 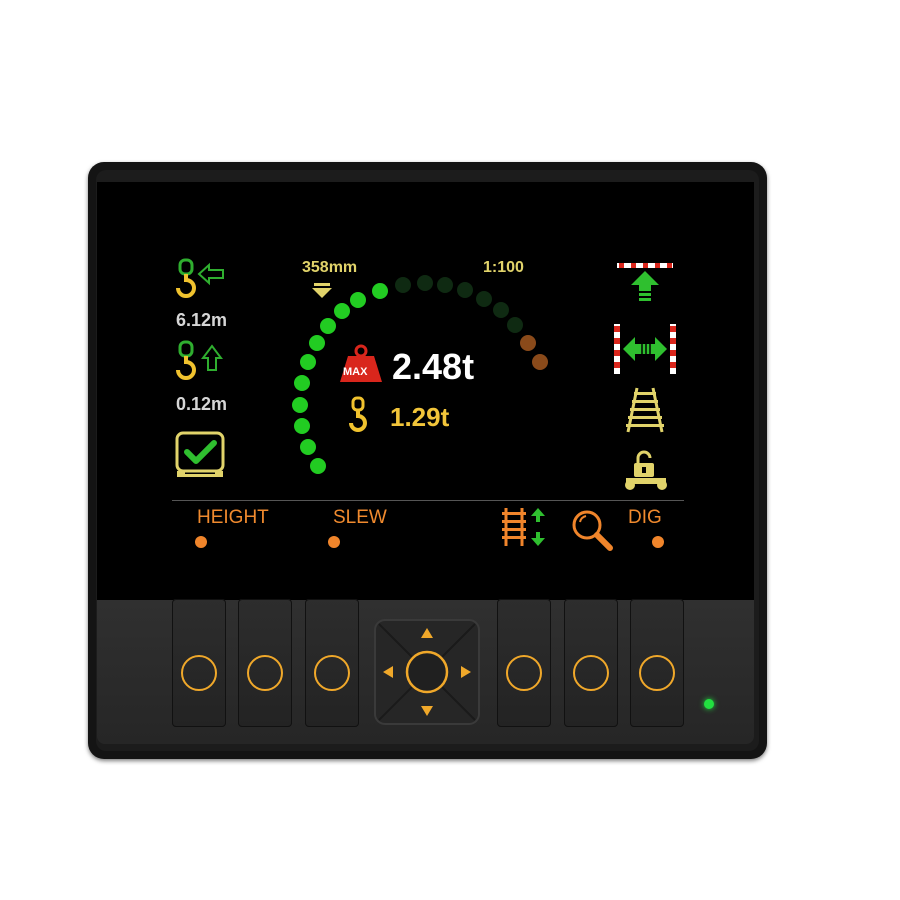 I want to click on max-load-value: 2.48t, so click(x=433, y=366).